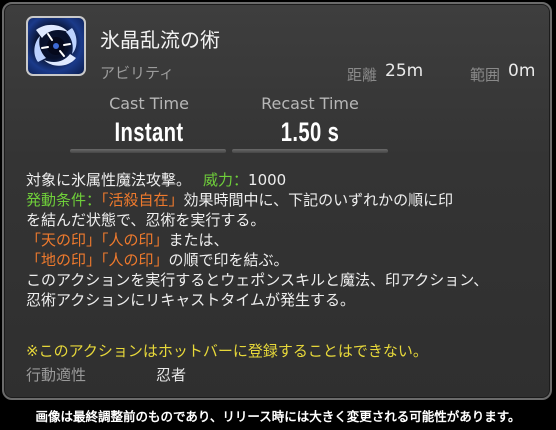 This screenshot has width=556, height=430. What do you see at coordinates (135, 260) in the screenshot?
I see `seal-man-b: 「人の印」` at bounding box center [135, 260].